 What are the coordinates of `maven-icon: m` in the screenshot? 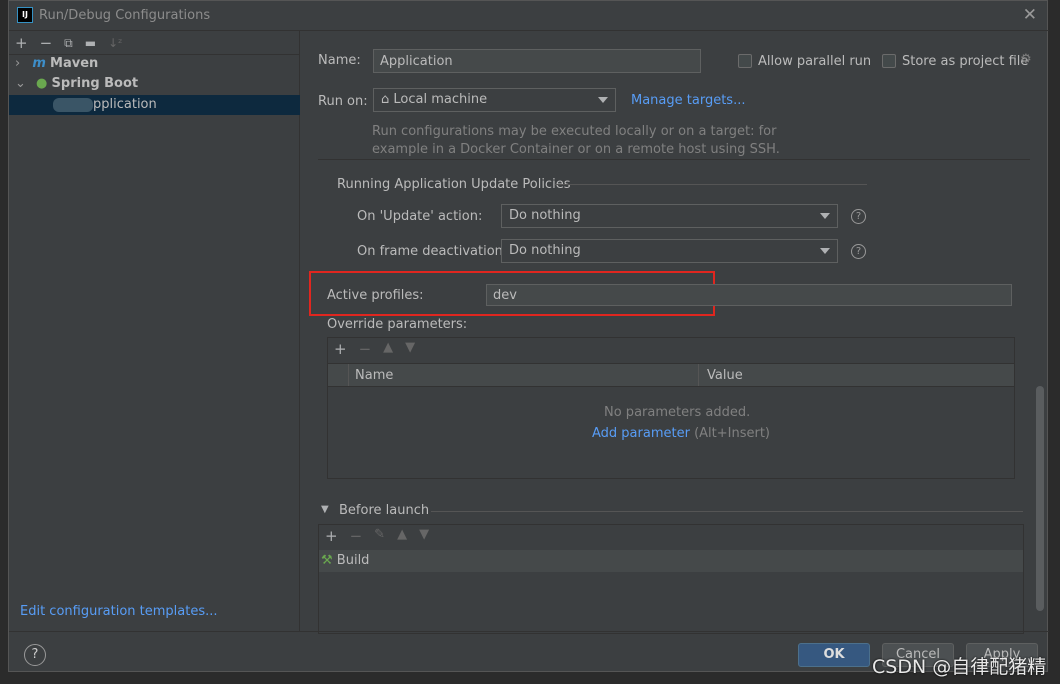 It's located at (39, 63).